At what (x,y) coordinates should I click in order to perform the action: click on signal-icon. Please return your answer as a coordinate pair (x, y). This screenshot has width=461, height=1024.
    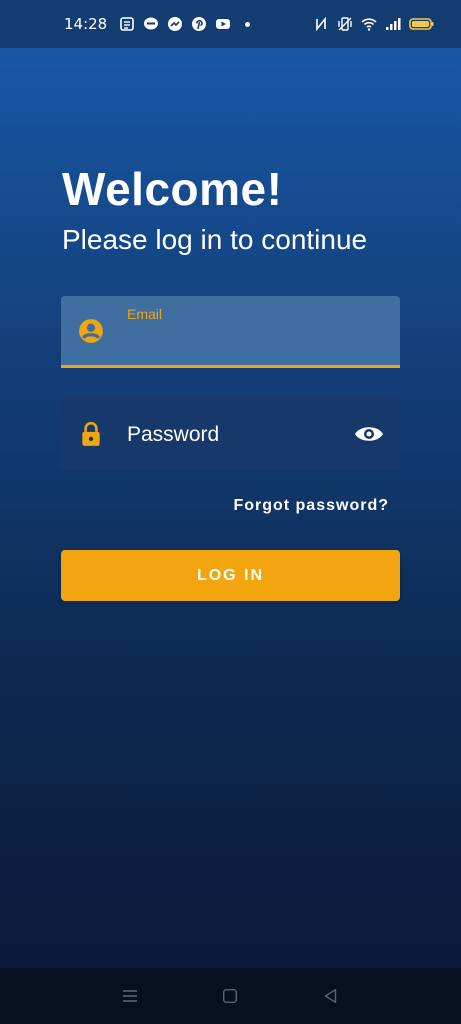
    Looking at the image, I should click on (393, 24).